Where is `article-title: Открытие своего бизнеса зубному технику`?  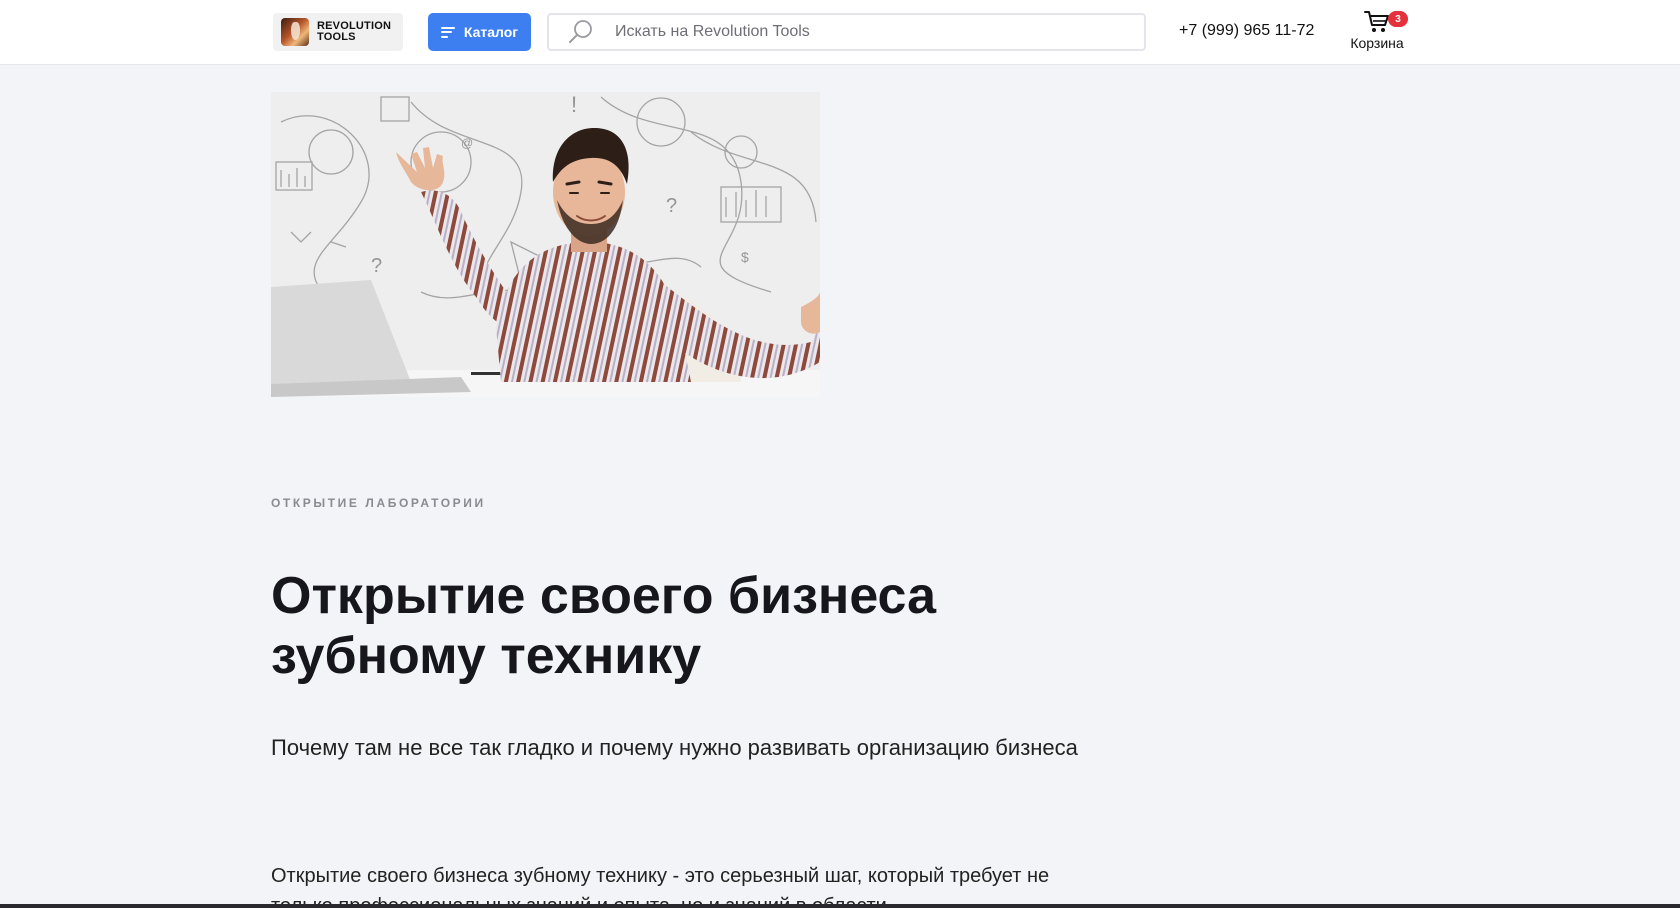
article-title: Открытие своего бизнеса зубному технику is located at coordinates (604, 626).